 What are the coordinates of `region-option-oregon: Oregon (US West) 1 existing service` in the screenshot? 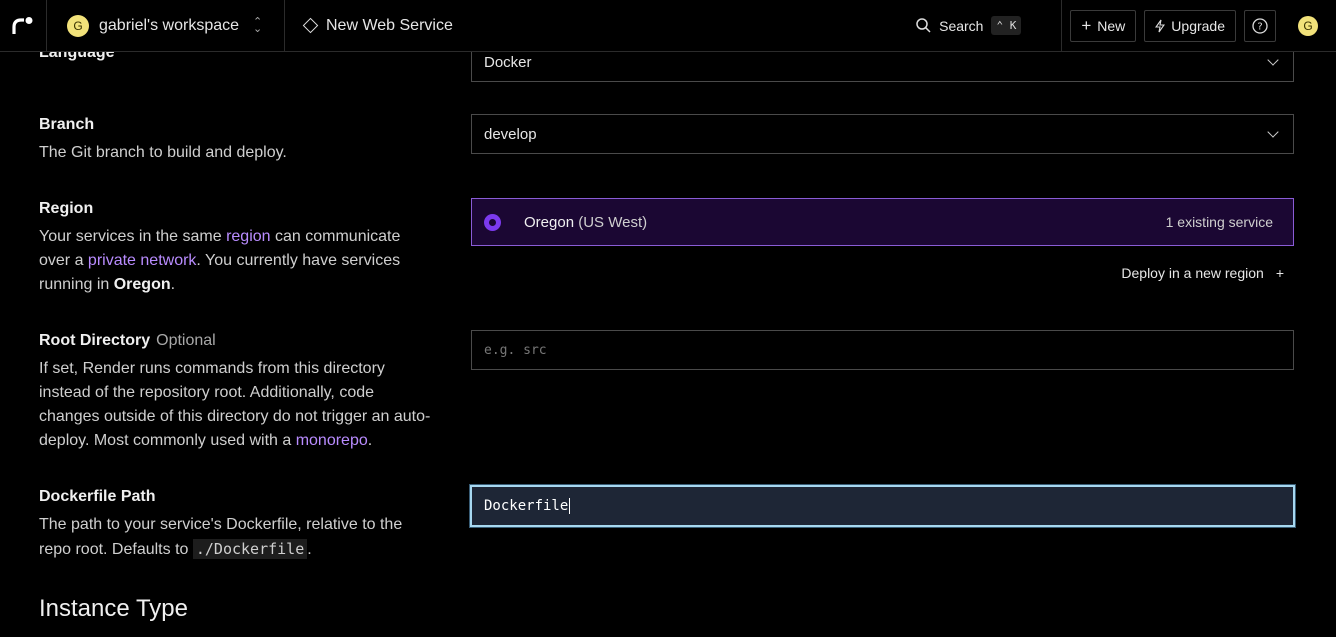 It's located at (882, 222).